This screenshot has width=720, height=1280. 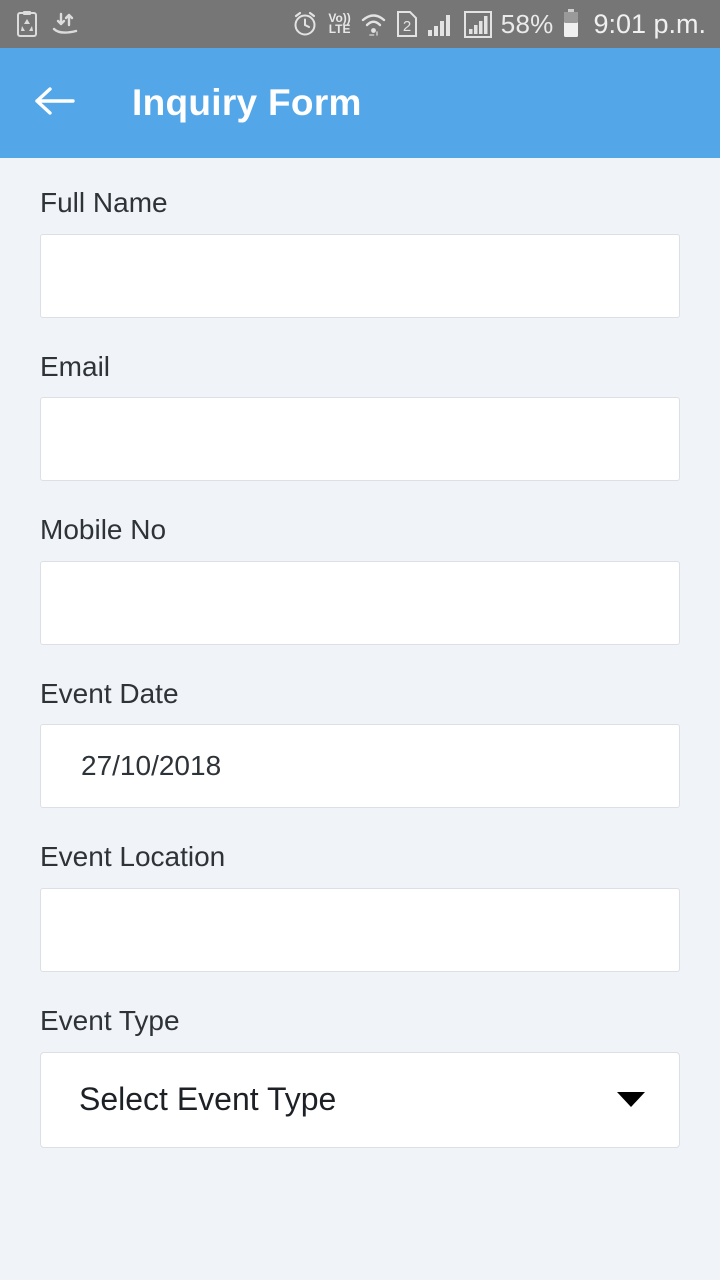 What do you see at coordinates (649, 23) in the screenshot?
I see `clock-text: 9:01 p.m.` at bounding box center [649, 23].